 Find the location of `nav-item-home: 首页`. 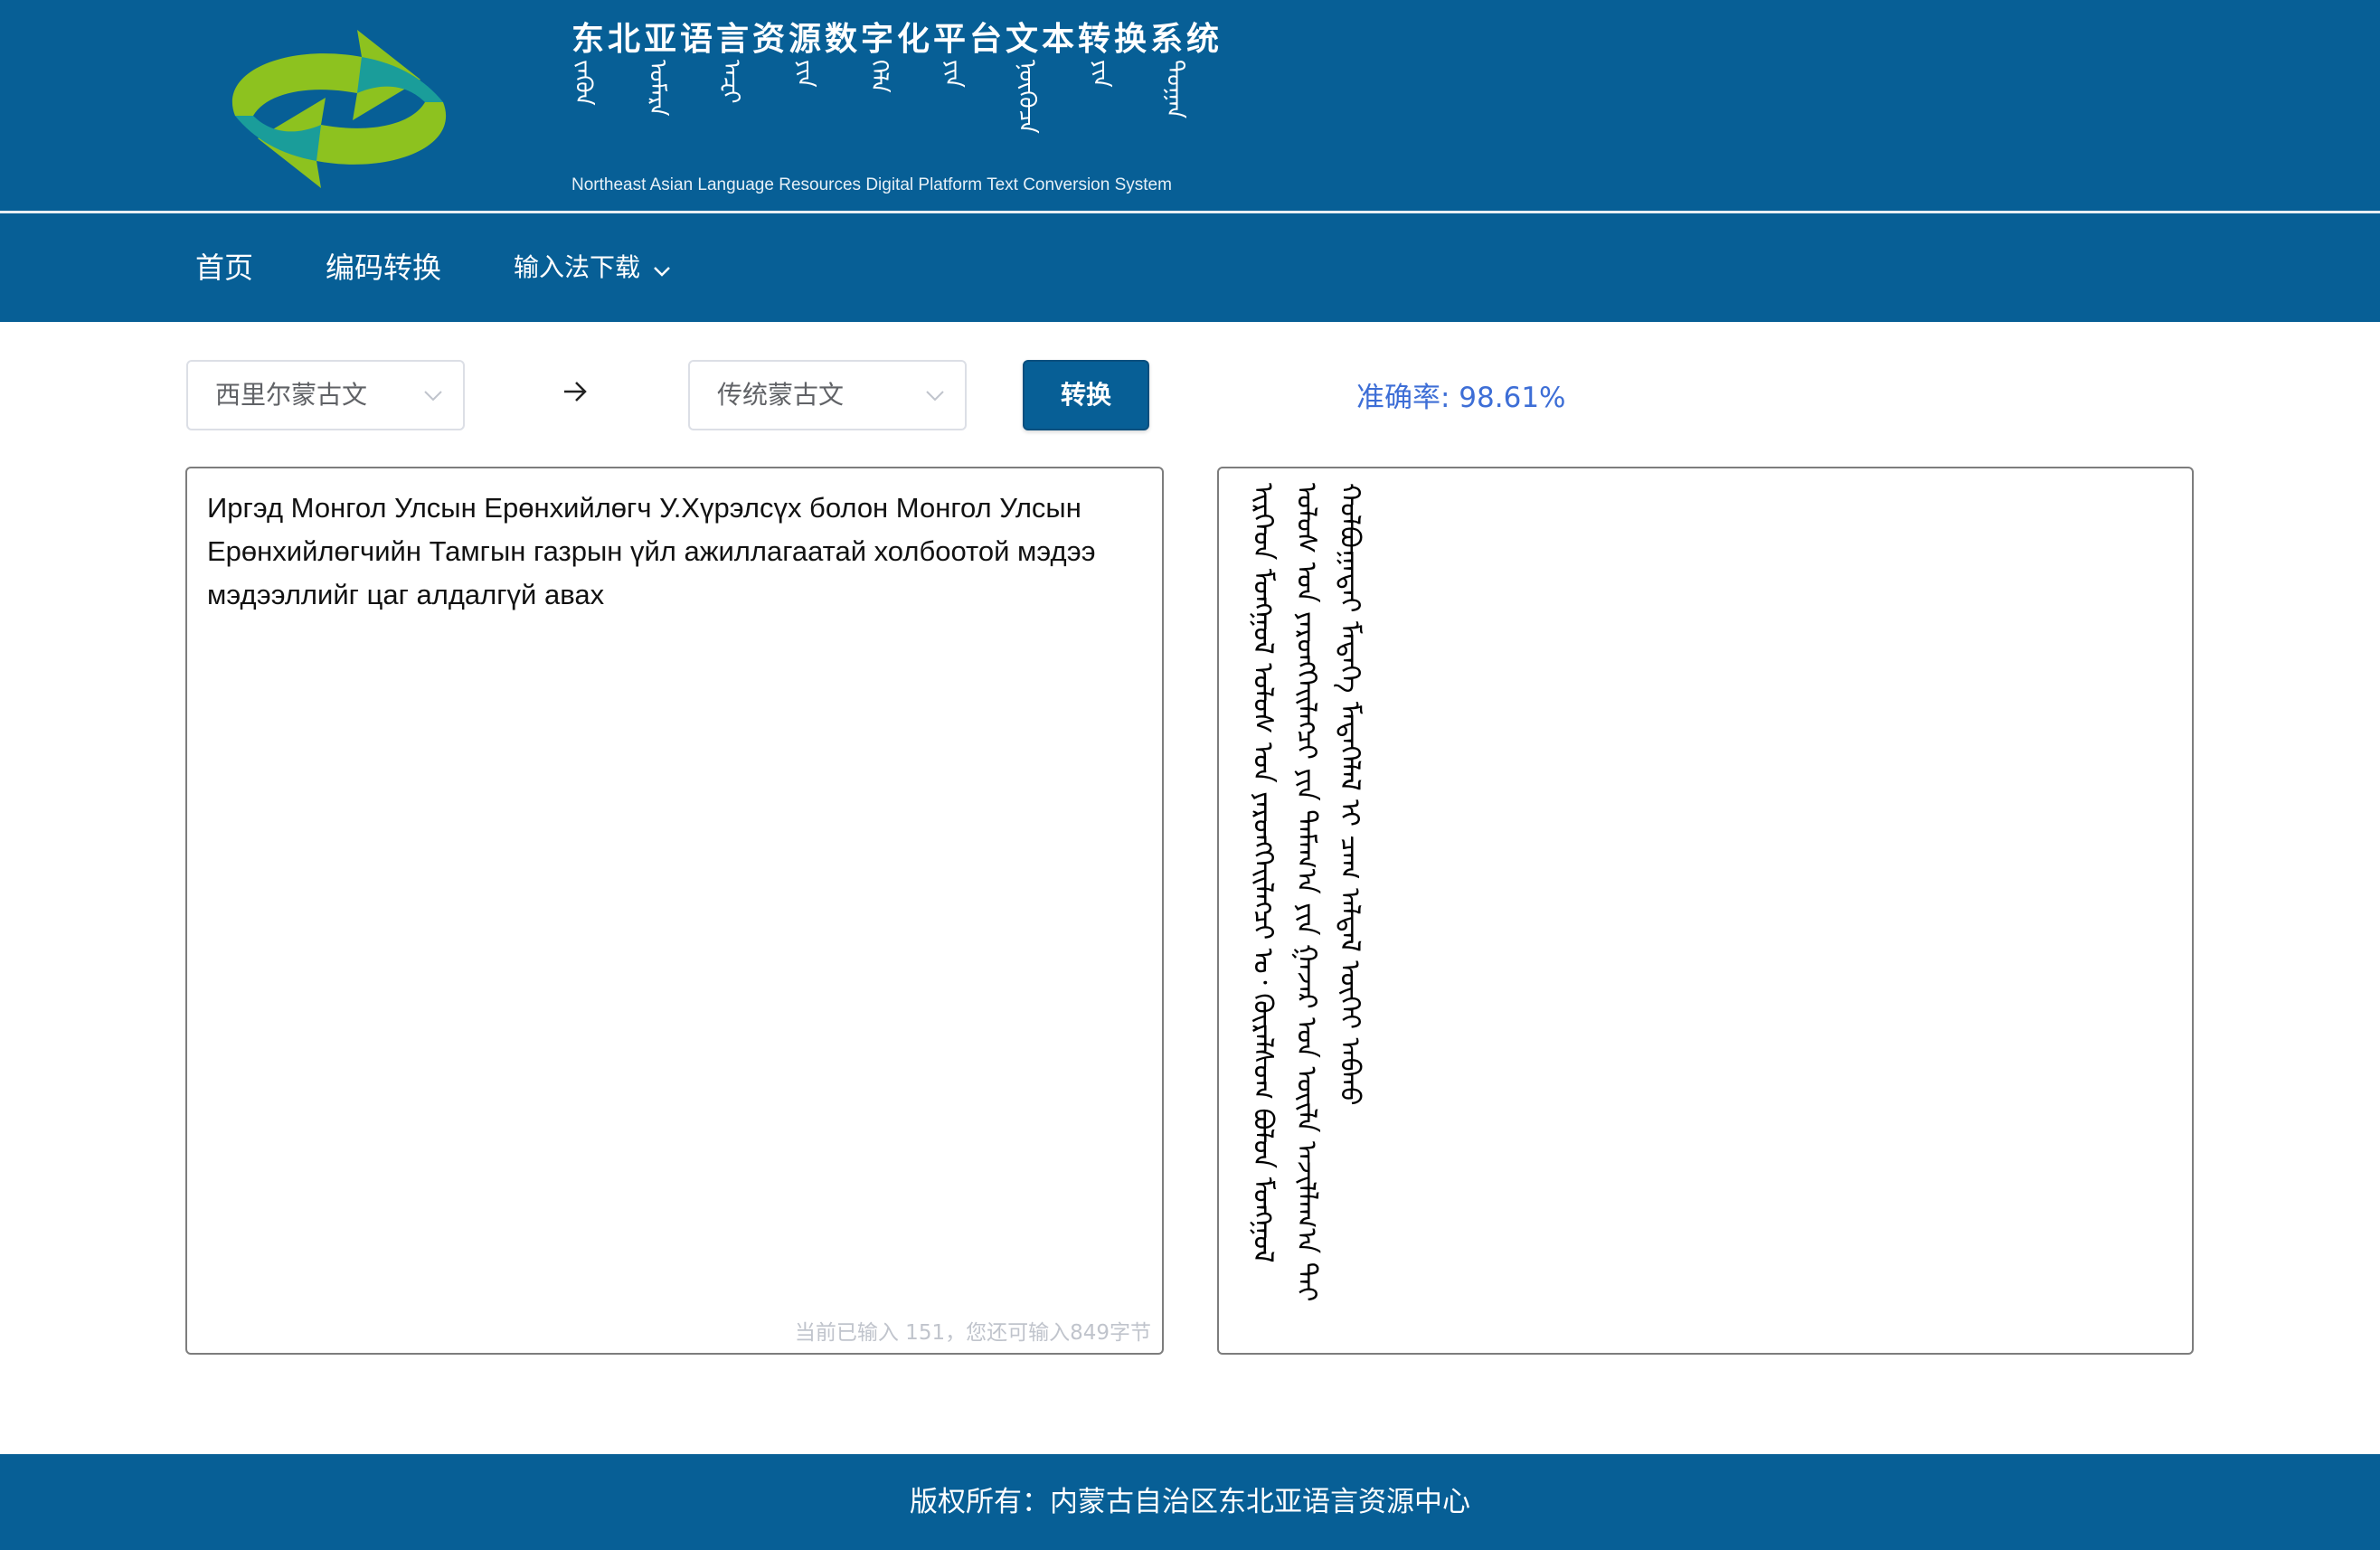

nav-item-home: 首页 is located at coordinates (224, 267).